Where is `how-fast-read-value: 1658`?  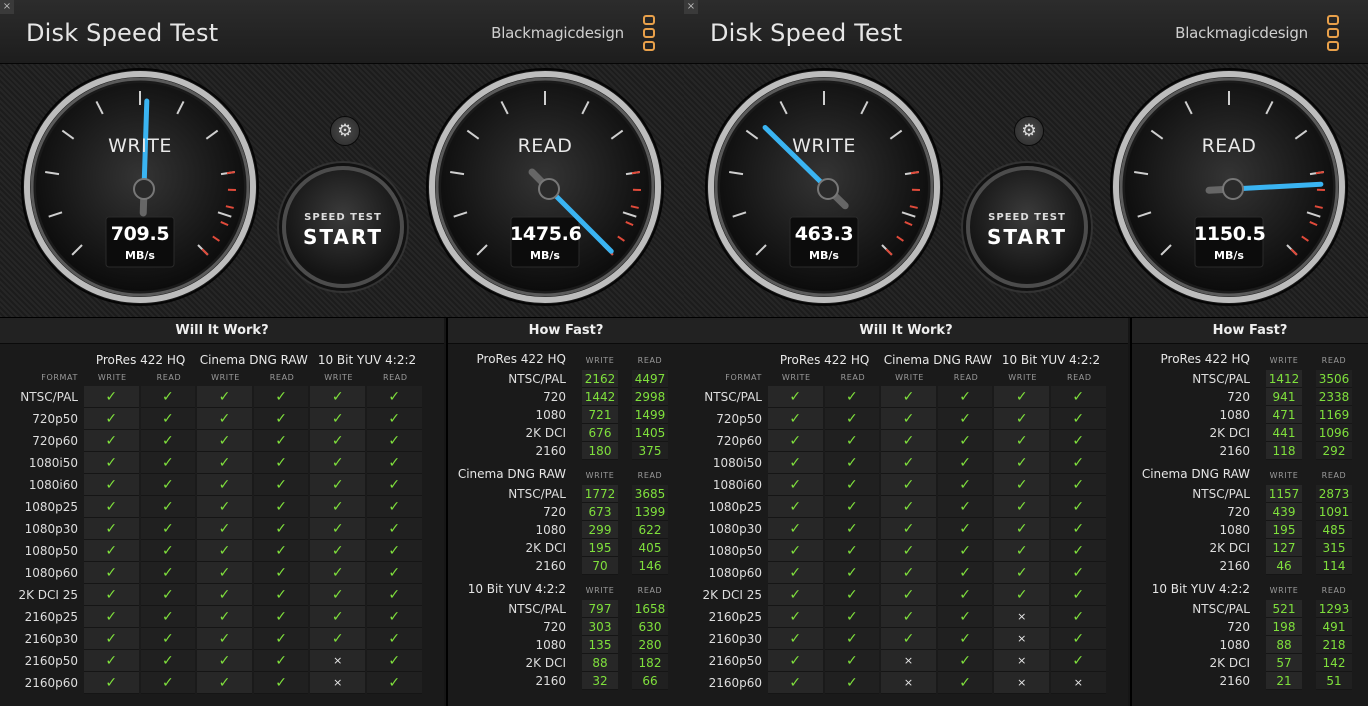
how-fast-read-value: 1658 is located at coordinates (650, 609).